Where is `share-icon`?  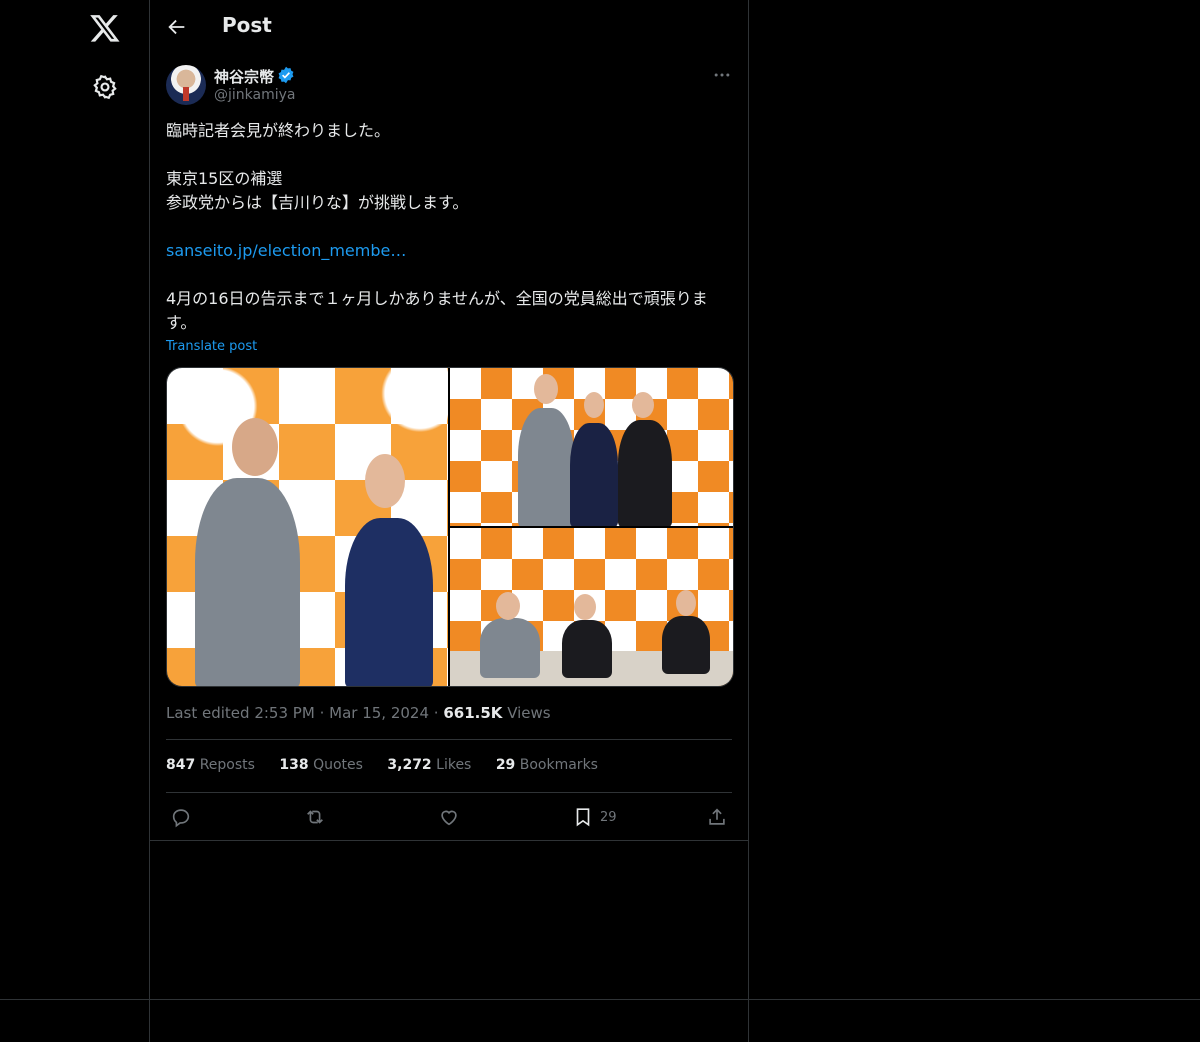
share-icon is located at coordinates (717, 816).